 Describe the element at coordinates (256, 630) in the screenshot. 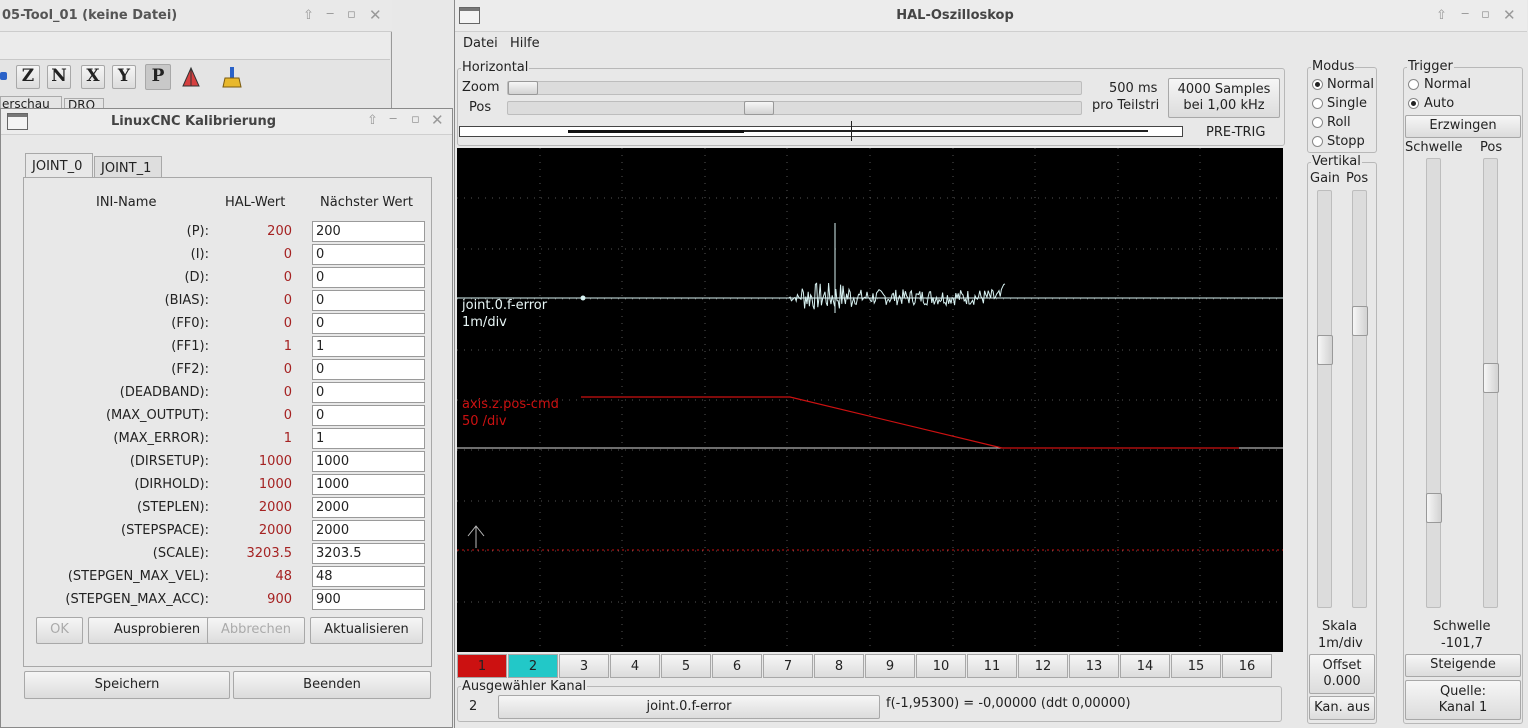

I see `abort-button: Abbrechen` at that location.